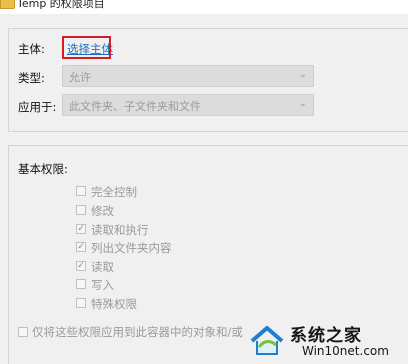  I want to click on permission-read: ✓ 读取, so click(176, 266).